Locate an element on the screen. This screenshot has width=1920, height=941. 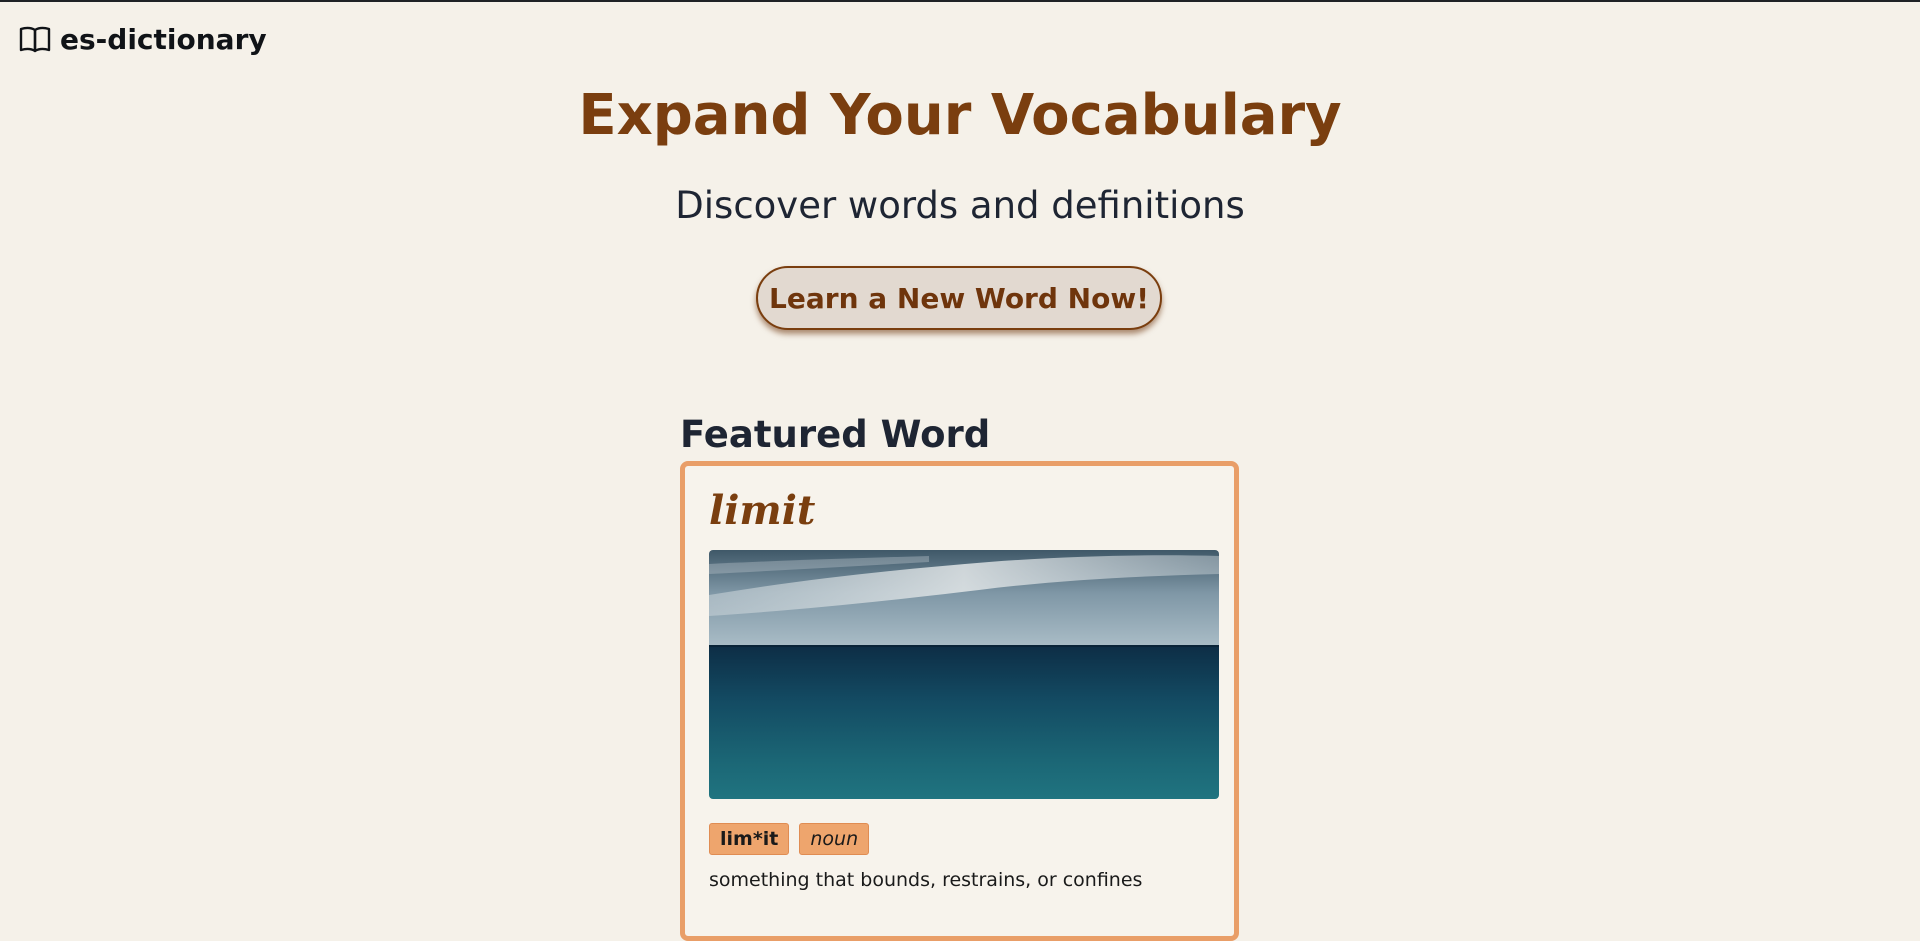
open-book-icon is located at coordinates (35, 39).